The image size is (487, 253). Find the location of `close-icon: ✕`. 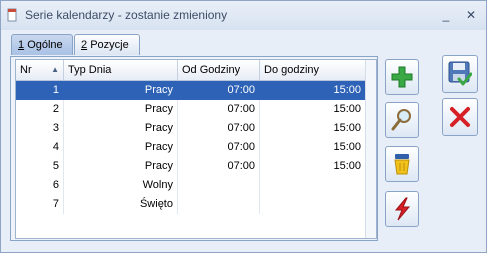

close-icon: ✕ is located at coordinates (471, 15).